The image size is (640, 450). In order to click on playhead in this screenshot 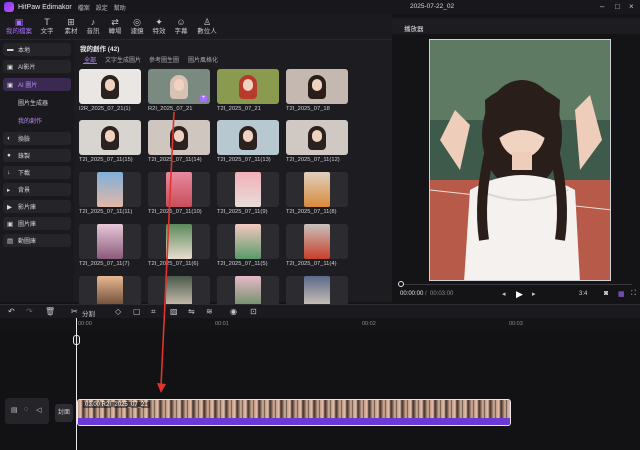, I will do `click(76, 384)`.